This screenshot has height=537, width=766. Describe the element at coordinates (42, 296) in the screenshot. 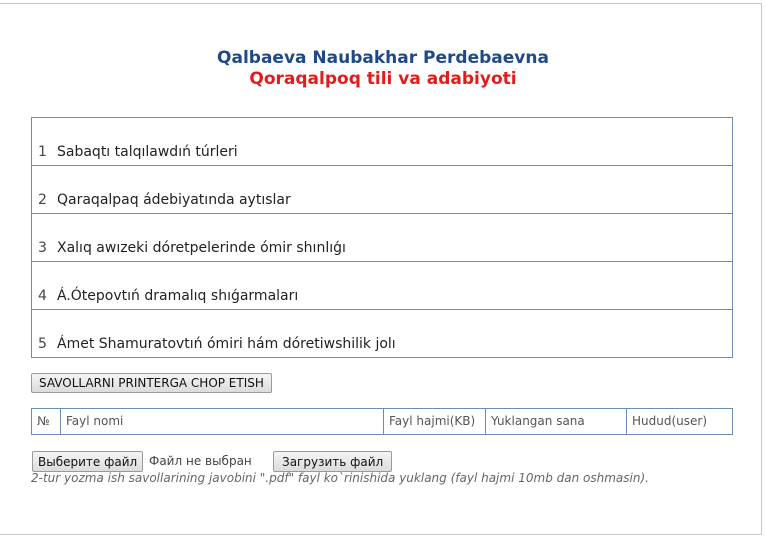

I see `question-number: 4` at that location.